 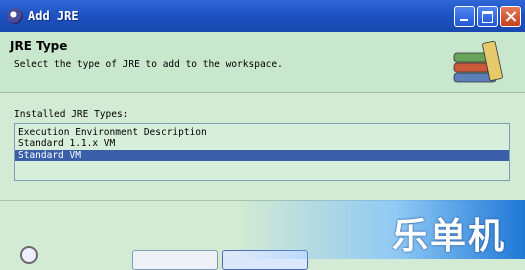 I want to click on books-icon, so click(x=478, y=61).